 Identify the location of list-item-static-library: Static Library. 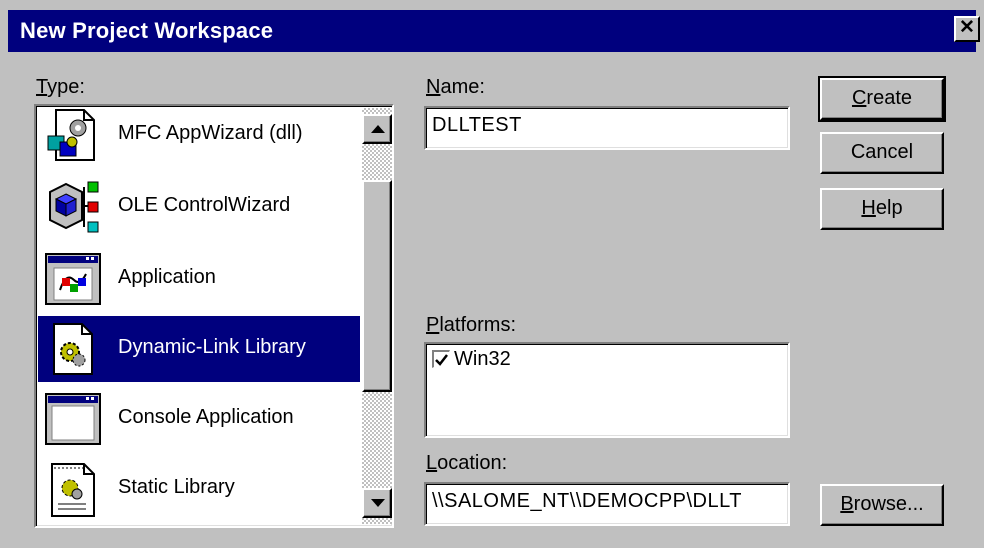
(199, 489).